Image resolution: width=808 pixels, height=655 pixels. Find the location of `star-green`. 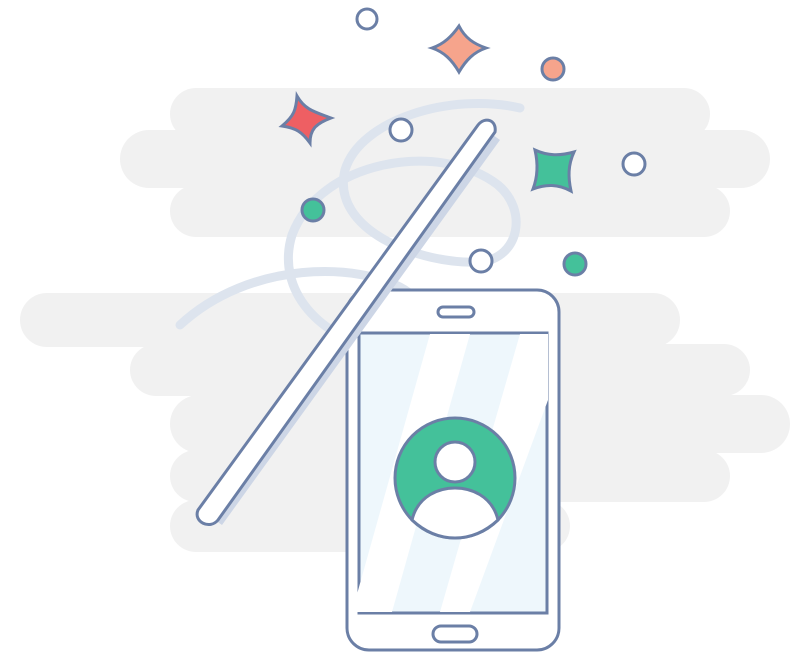

star-green is located at coordinates (553, 170).